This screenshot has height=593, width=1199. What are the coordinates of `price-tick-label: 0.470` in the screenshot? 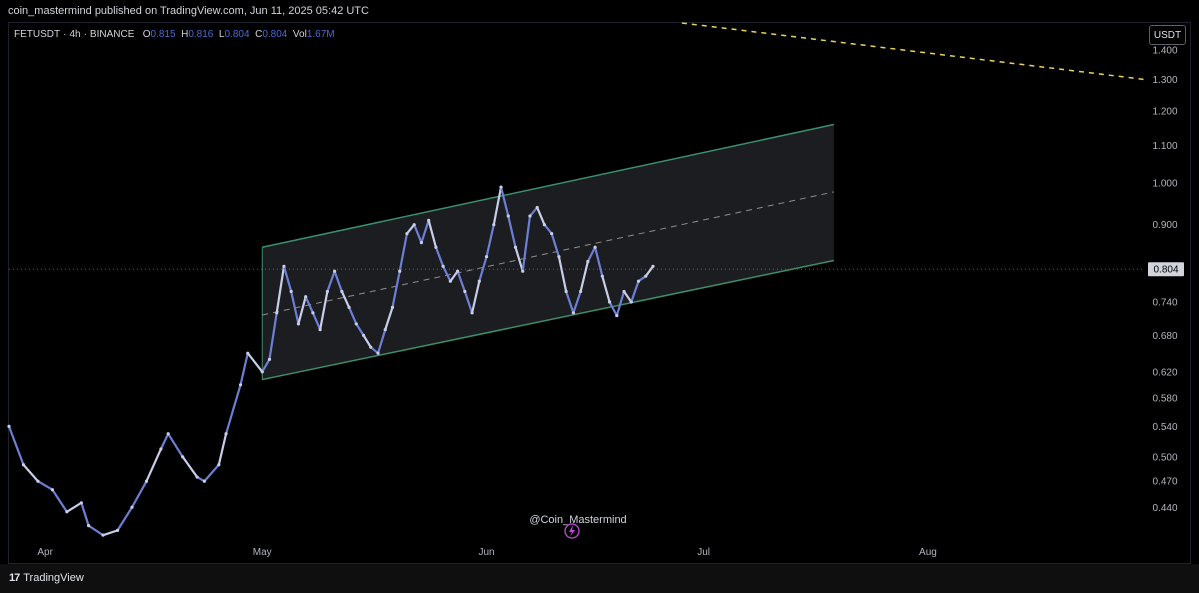 It's located at (1164, 482).